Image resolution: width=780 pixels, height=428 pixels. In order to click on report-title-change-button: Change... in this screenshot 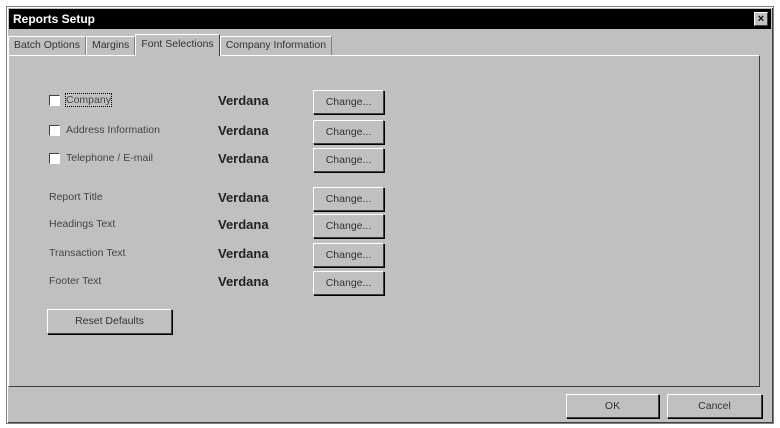, I will do `click(348, 199)`.